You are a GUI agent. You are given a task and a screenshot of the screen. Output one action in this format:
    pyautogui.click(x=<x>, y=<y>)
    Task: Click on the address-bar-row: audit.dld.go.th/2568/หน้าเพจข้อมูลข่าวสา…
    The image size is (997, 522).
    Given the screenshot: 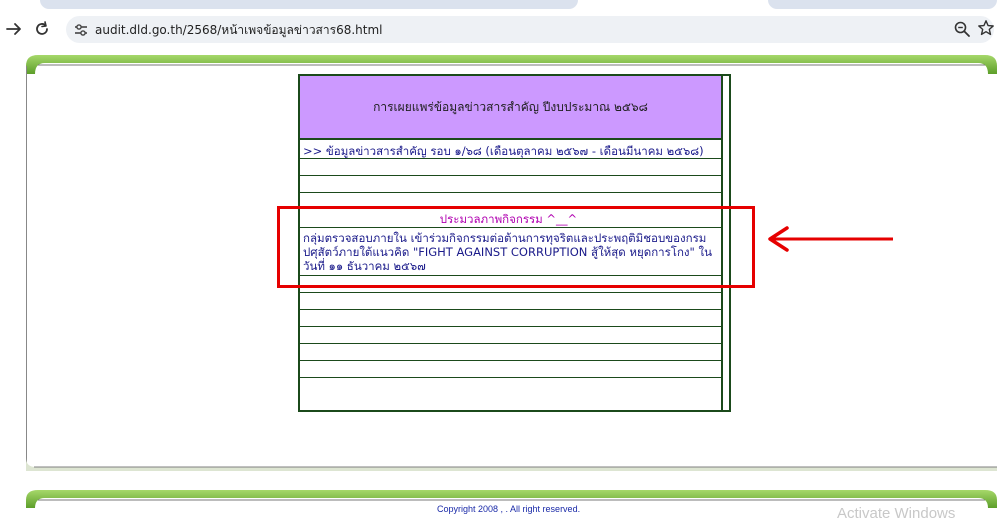 What is the action you would take?
    pyautogui.click(x=498, y=29)
    